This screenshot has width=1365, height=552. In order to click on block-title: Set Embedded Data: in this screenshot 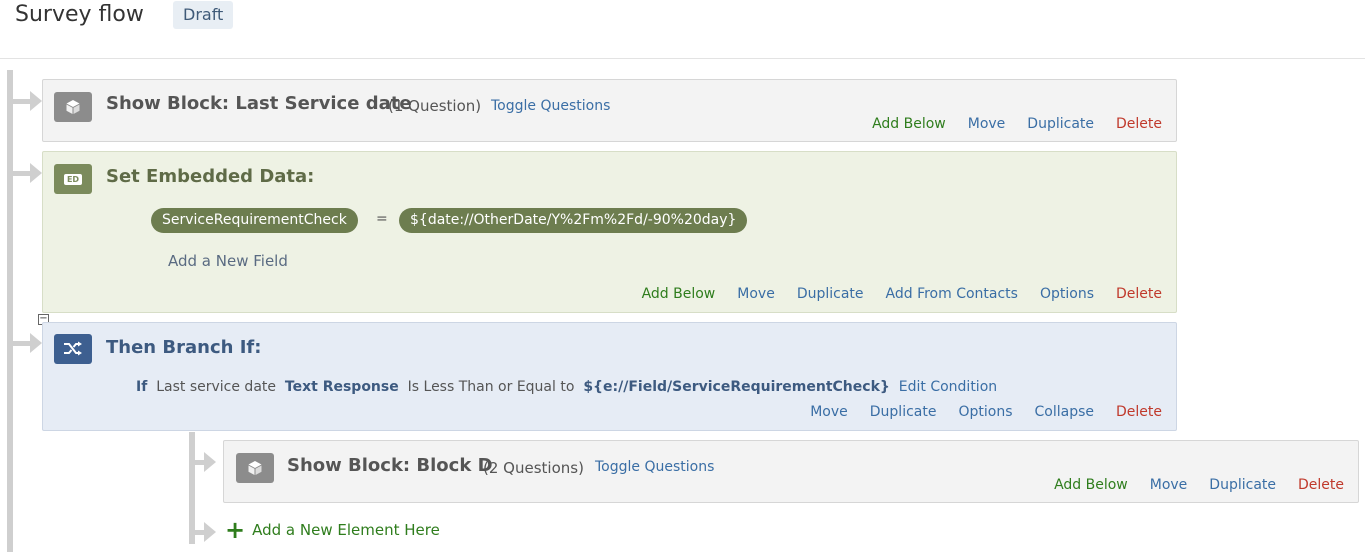, I will do `click(210, 176)`.